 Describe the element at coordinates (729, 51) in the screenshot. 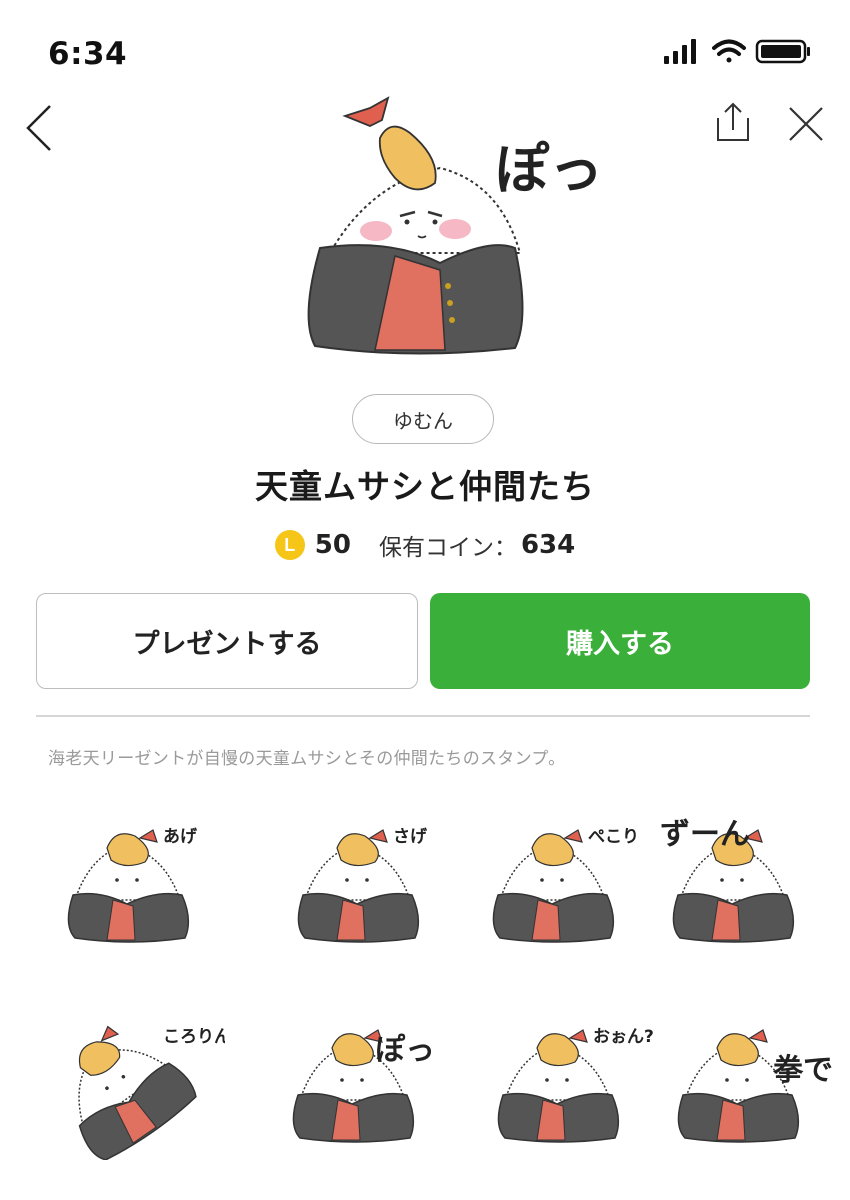

I see `wifi-icon` at that location.